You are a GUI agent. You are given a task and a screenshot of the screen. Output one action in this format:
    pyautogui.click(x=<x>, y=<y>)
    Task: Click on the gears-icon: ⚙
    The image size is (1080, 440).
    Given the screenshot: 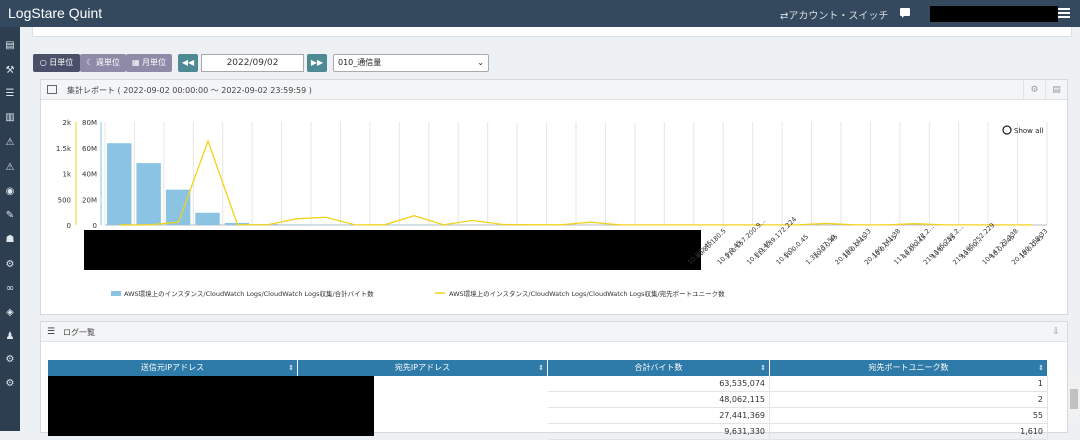 What is the action you would take?
    pyautogui.click(x=10, y=360)
    